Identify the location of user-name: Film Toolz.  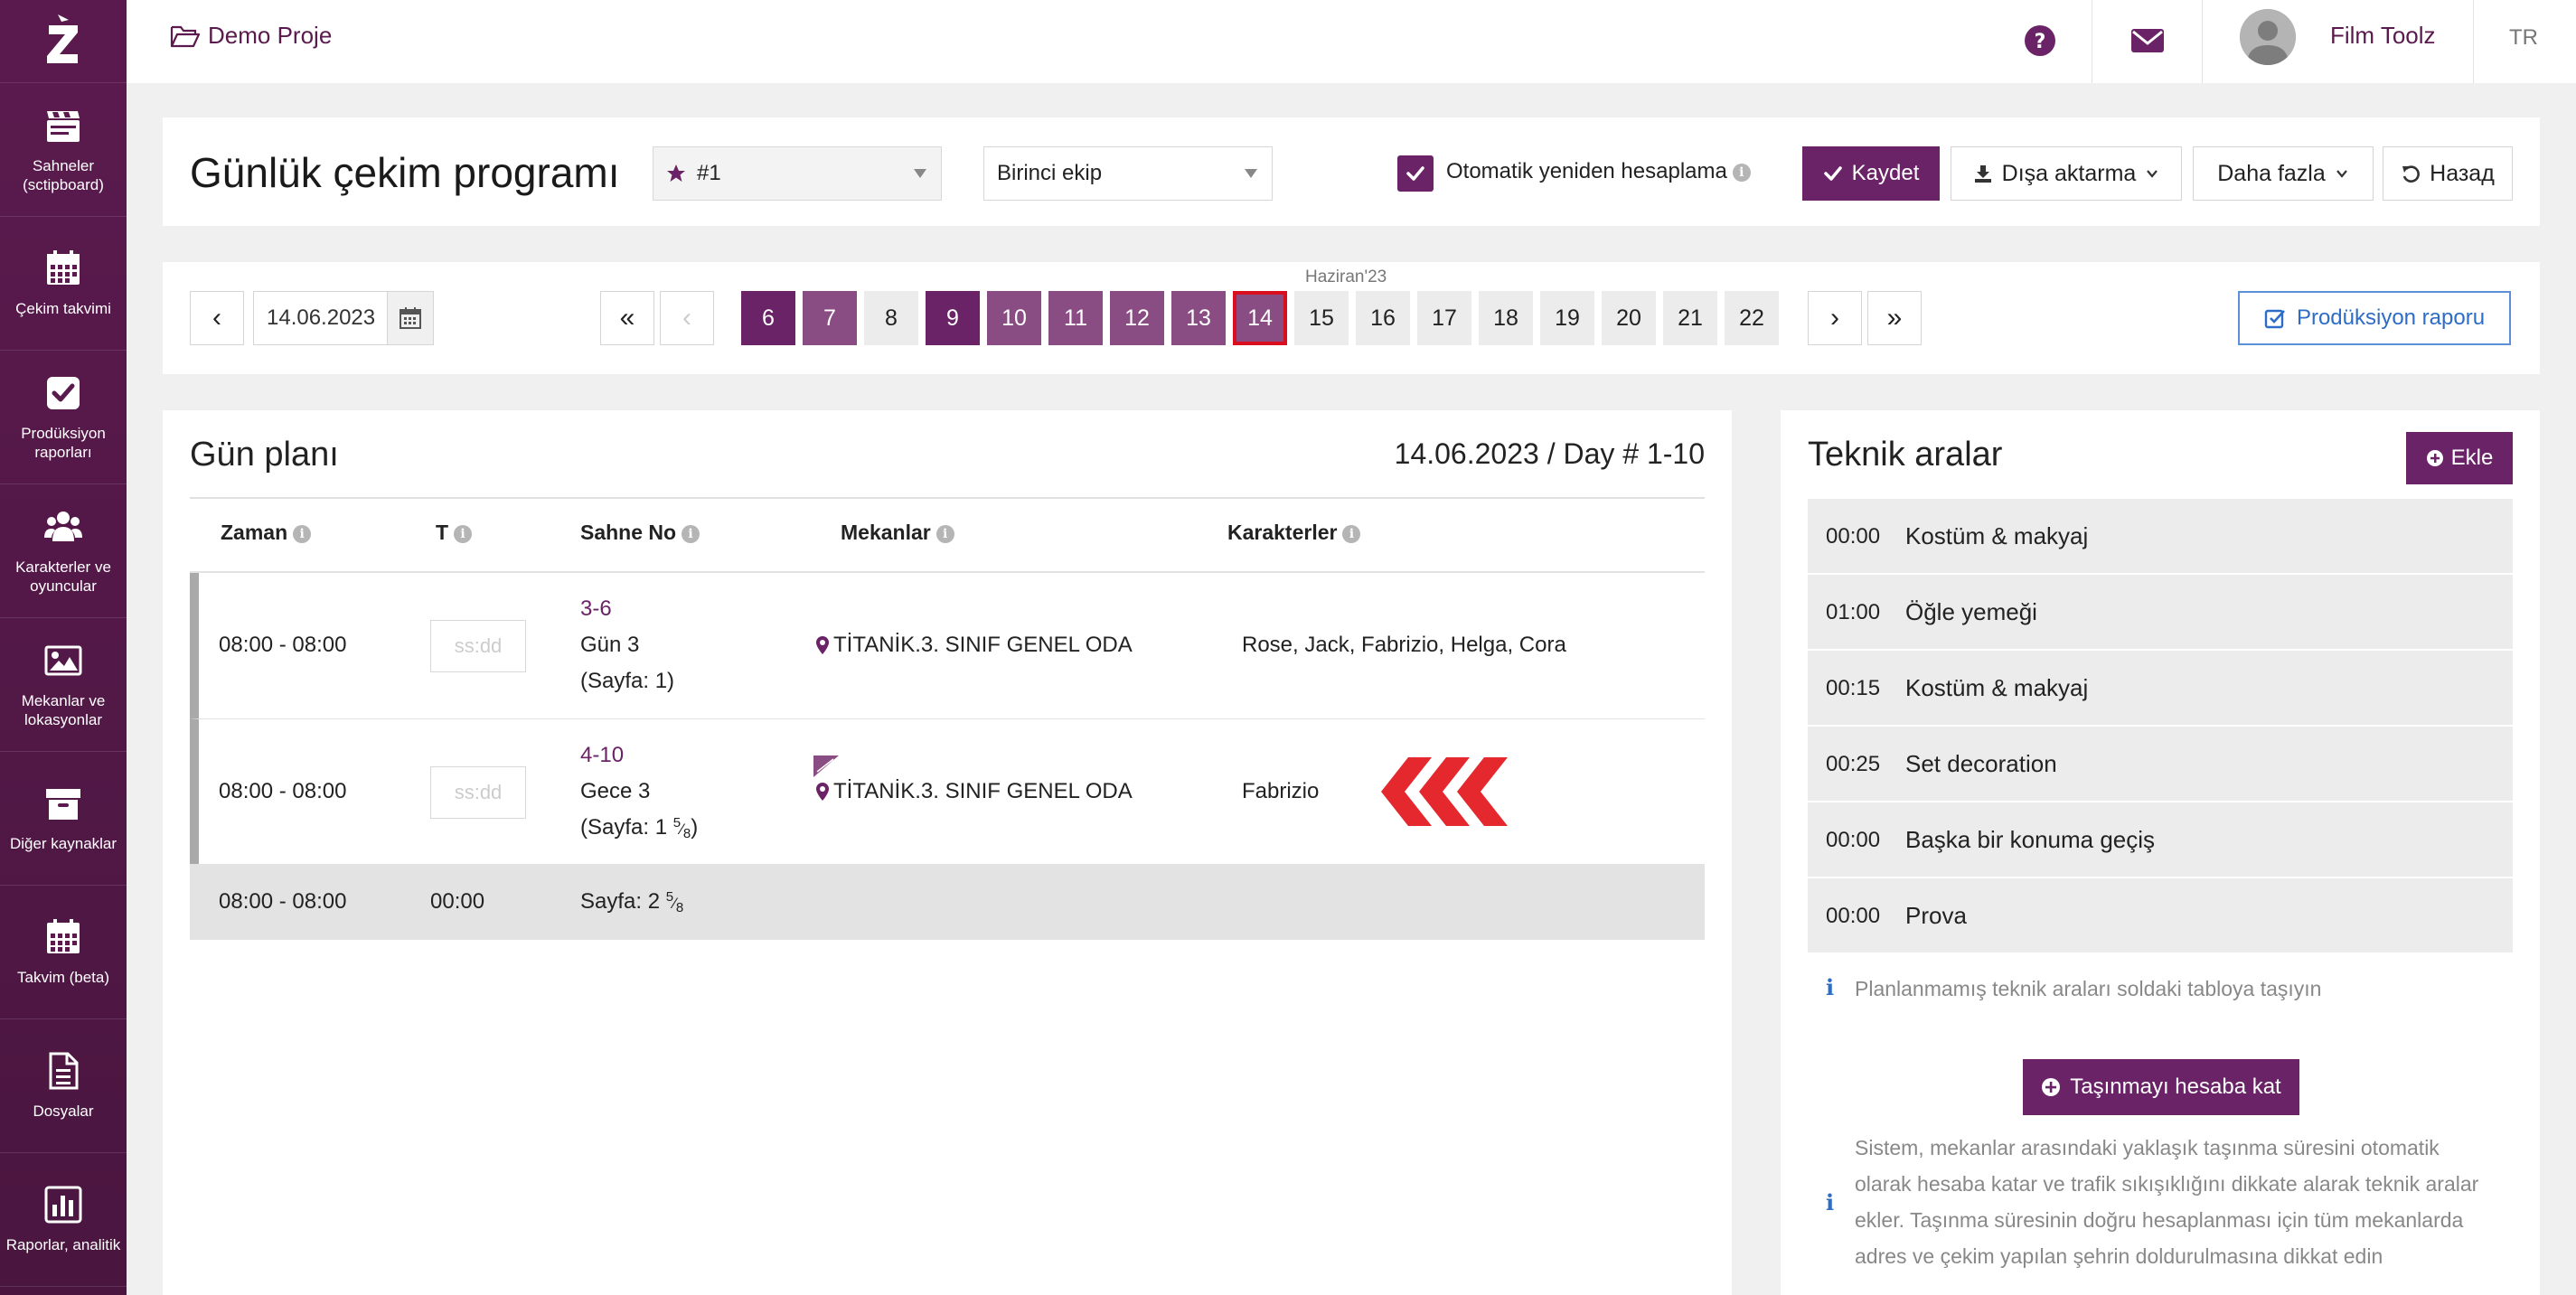
(2383, 36).